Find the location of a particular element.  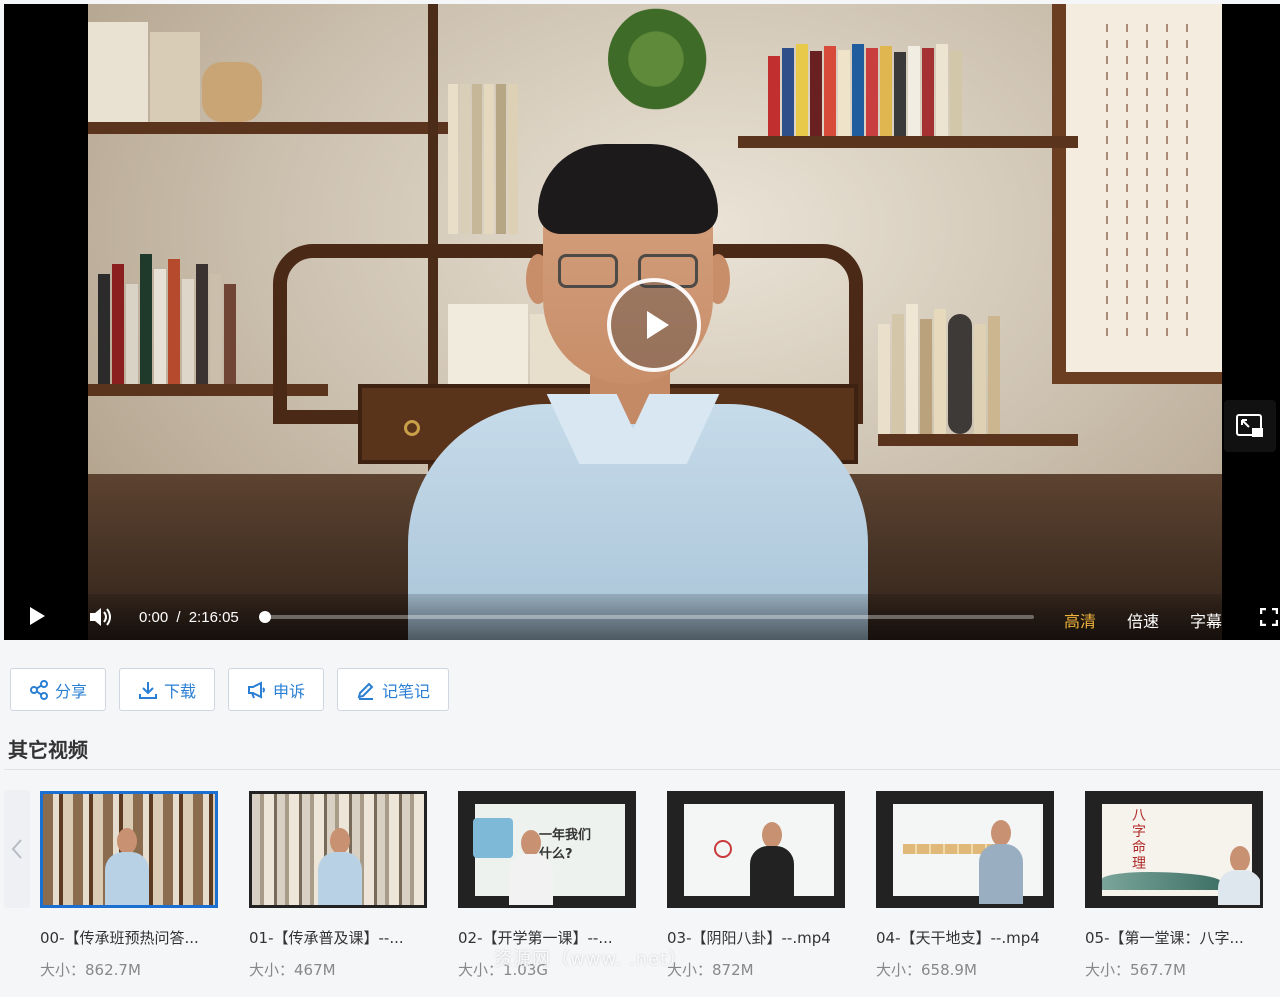

progress-handle is located at coordinates (265, 617).